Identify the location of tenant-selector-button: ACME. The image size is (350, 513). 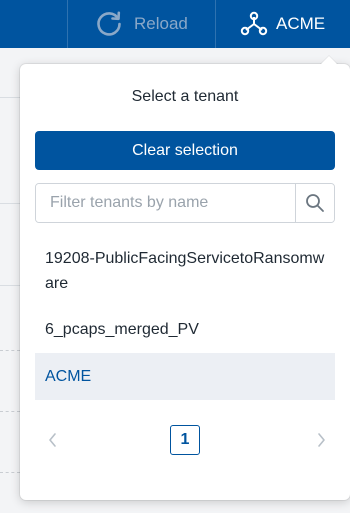
(283, 24).